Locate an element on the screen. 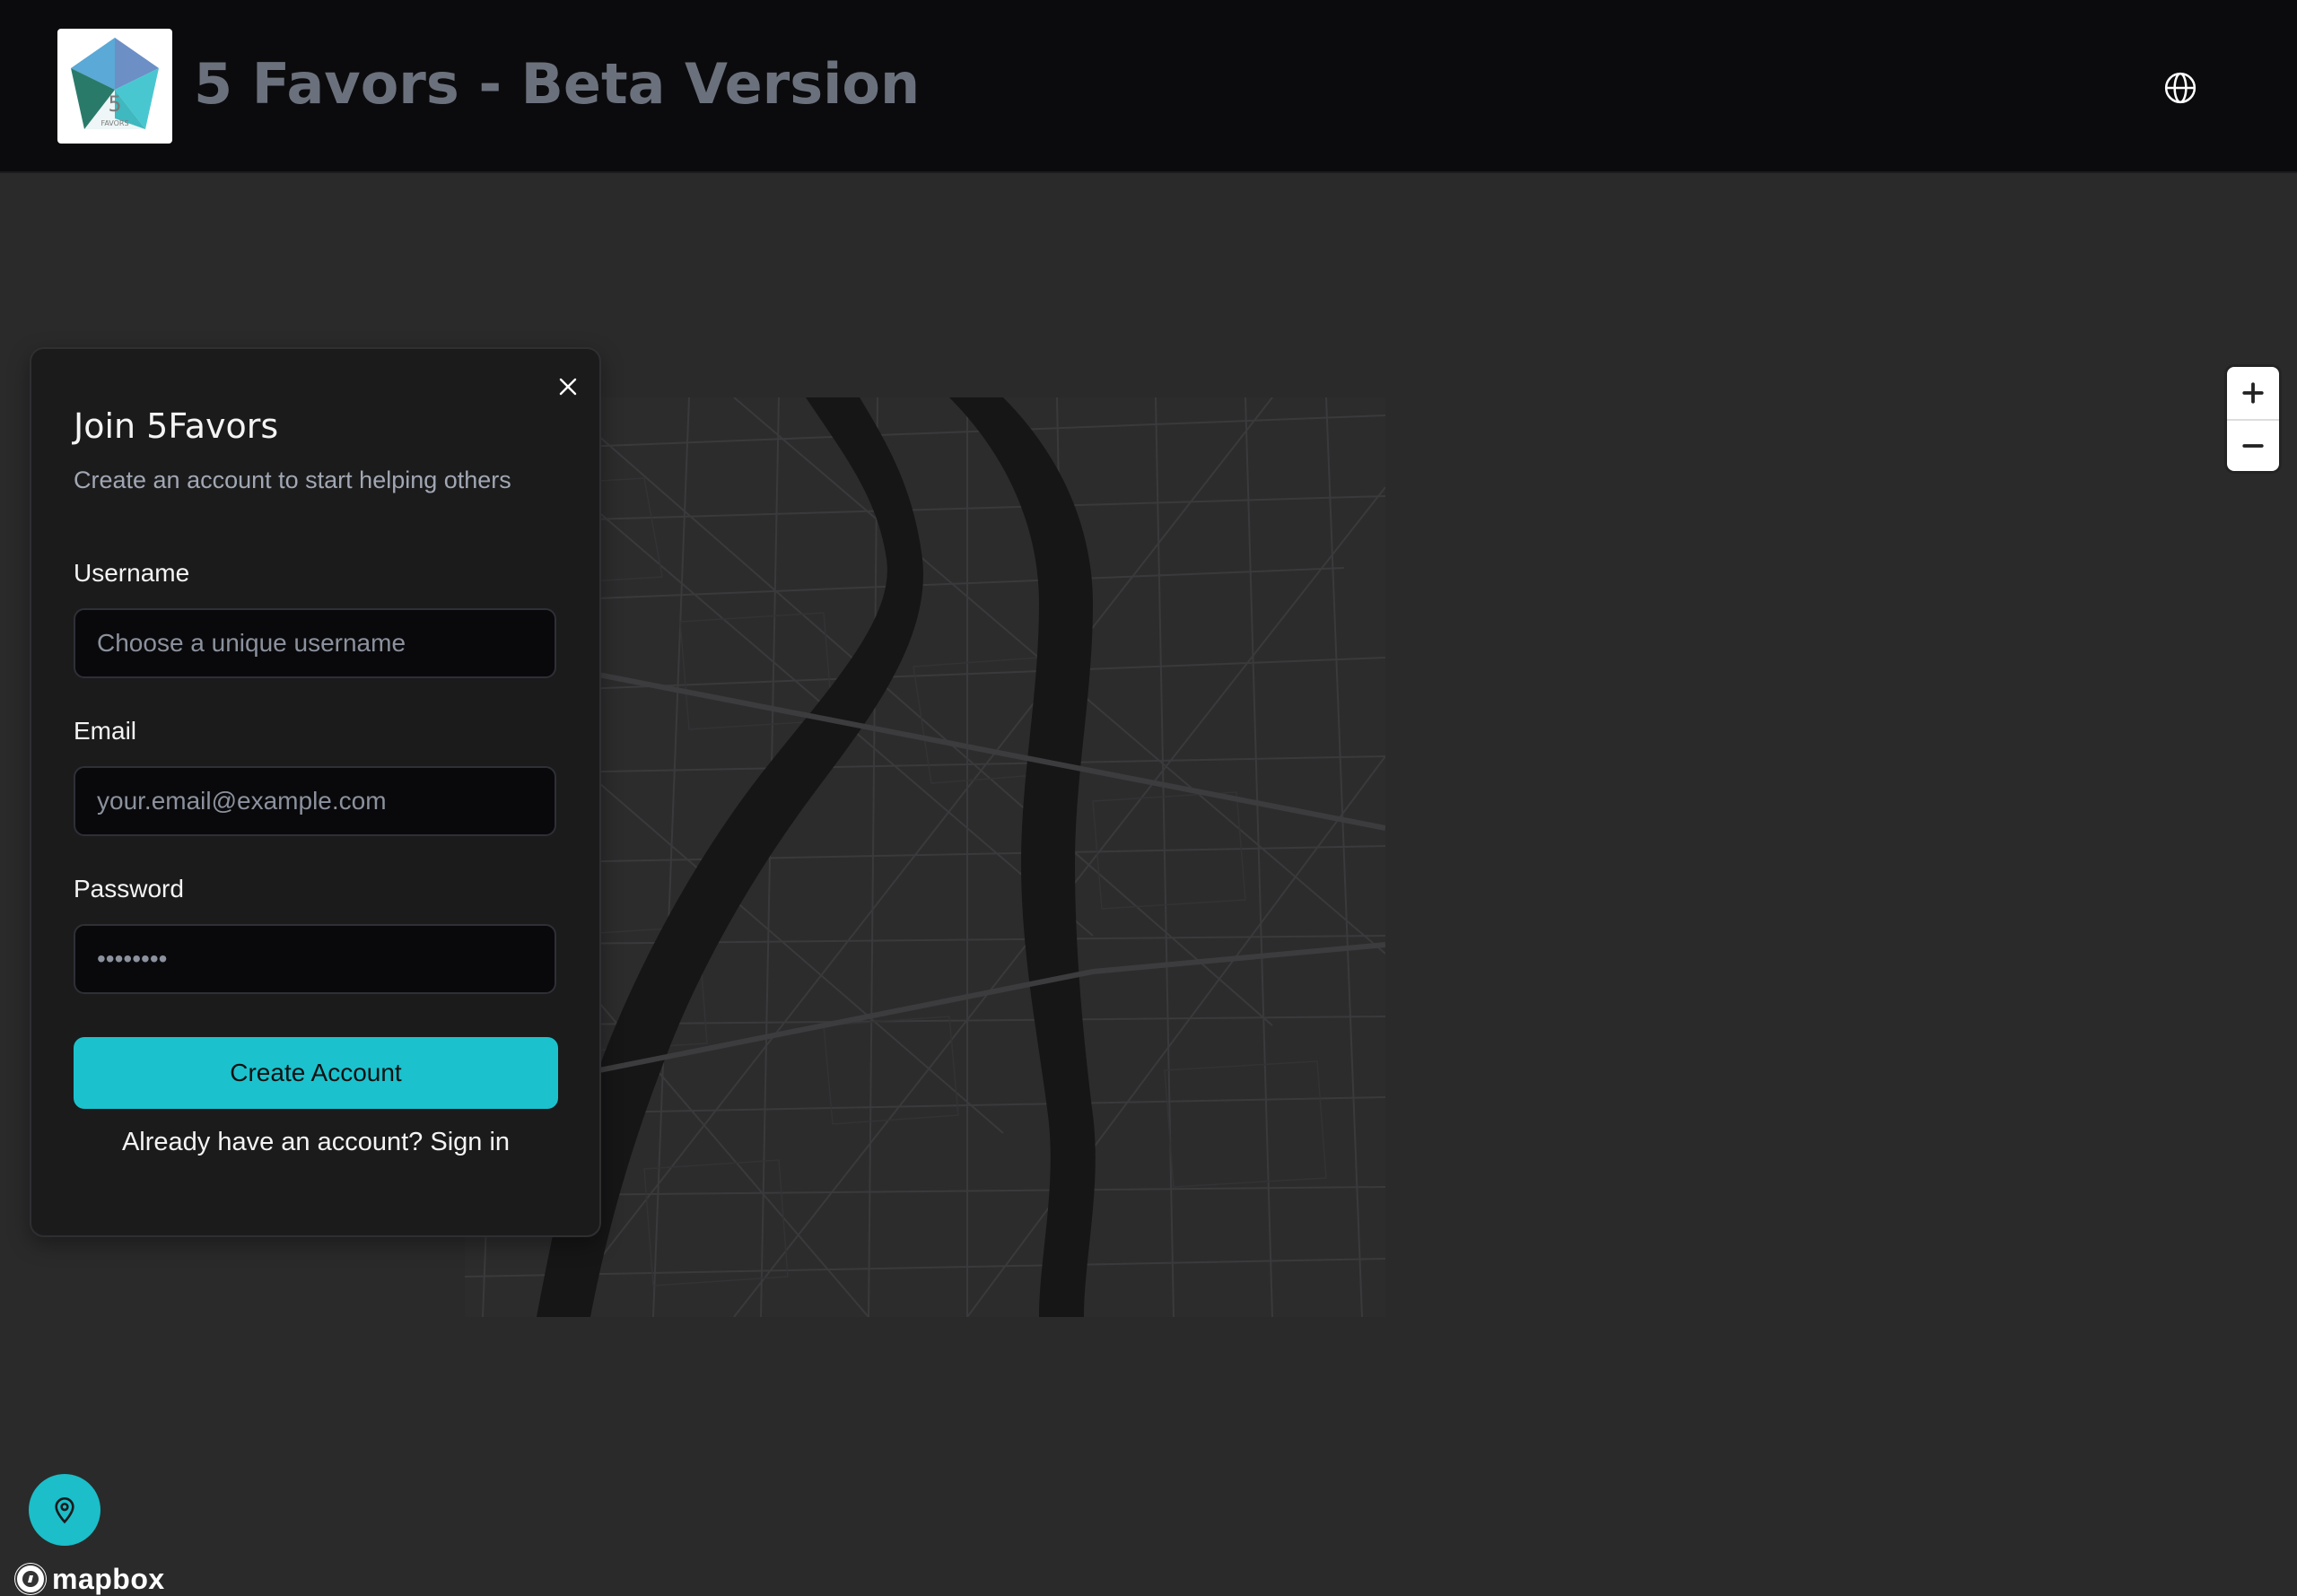 This screenshot has height=1596, width=2297. signup-title: Join 5Favors is located at coordinates (176, 426).